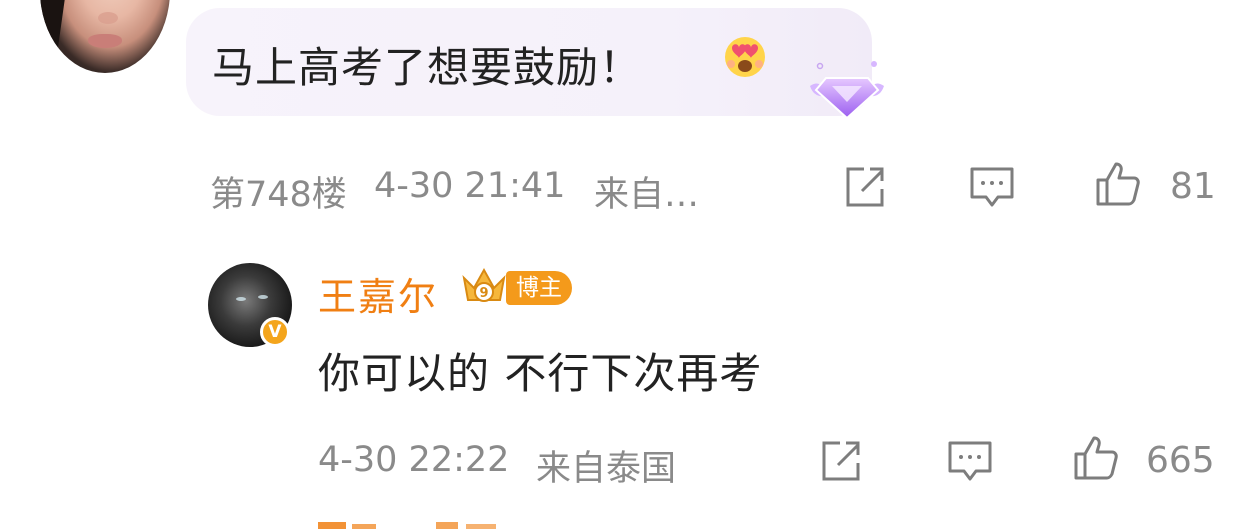 This screenshot has height=529, width=1256. I want to click on crown-level-badge-icon: 9, so click(484, 284).